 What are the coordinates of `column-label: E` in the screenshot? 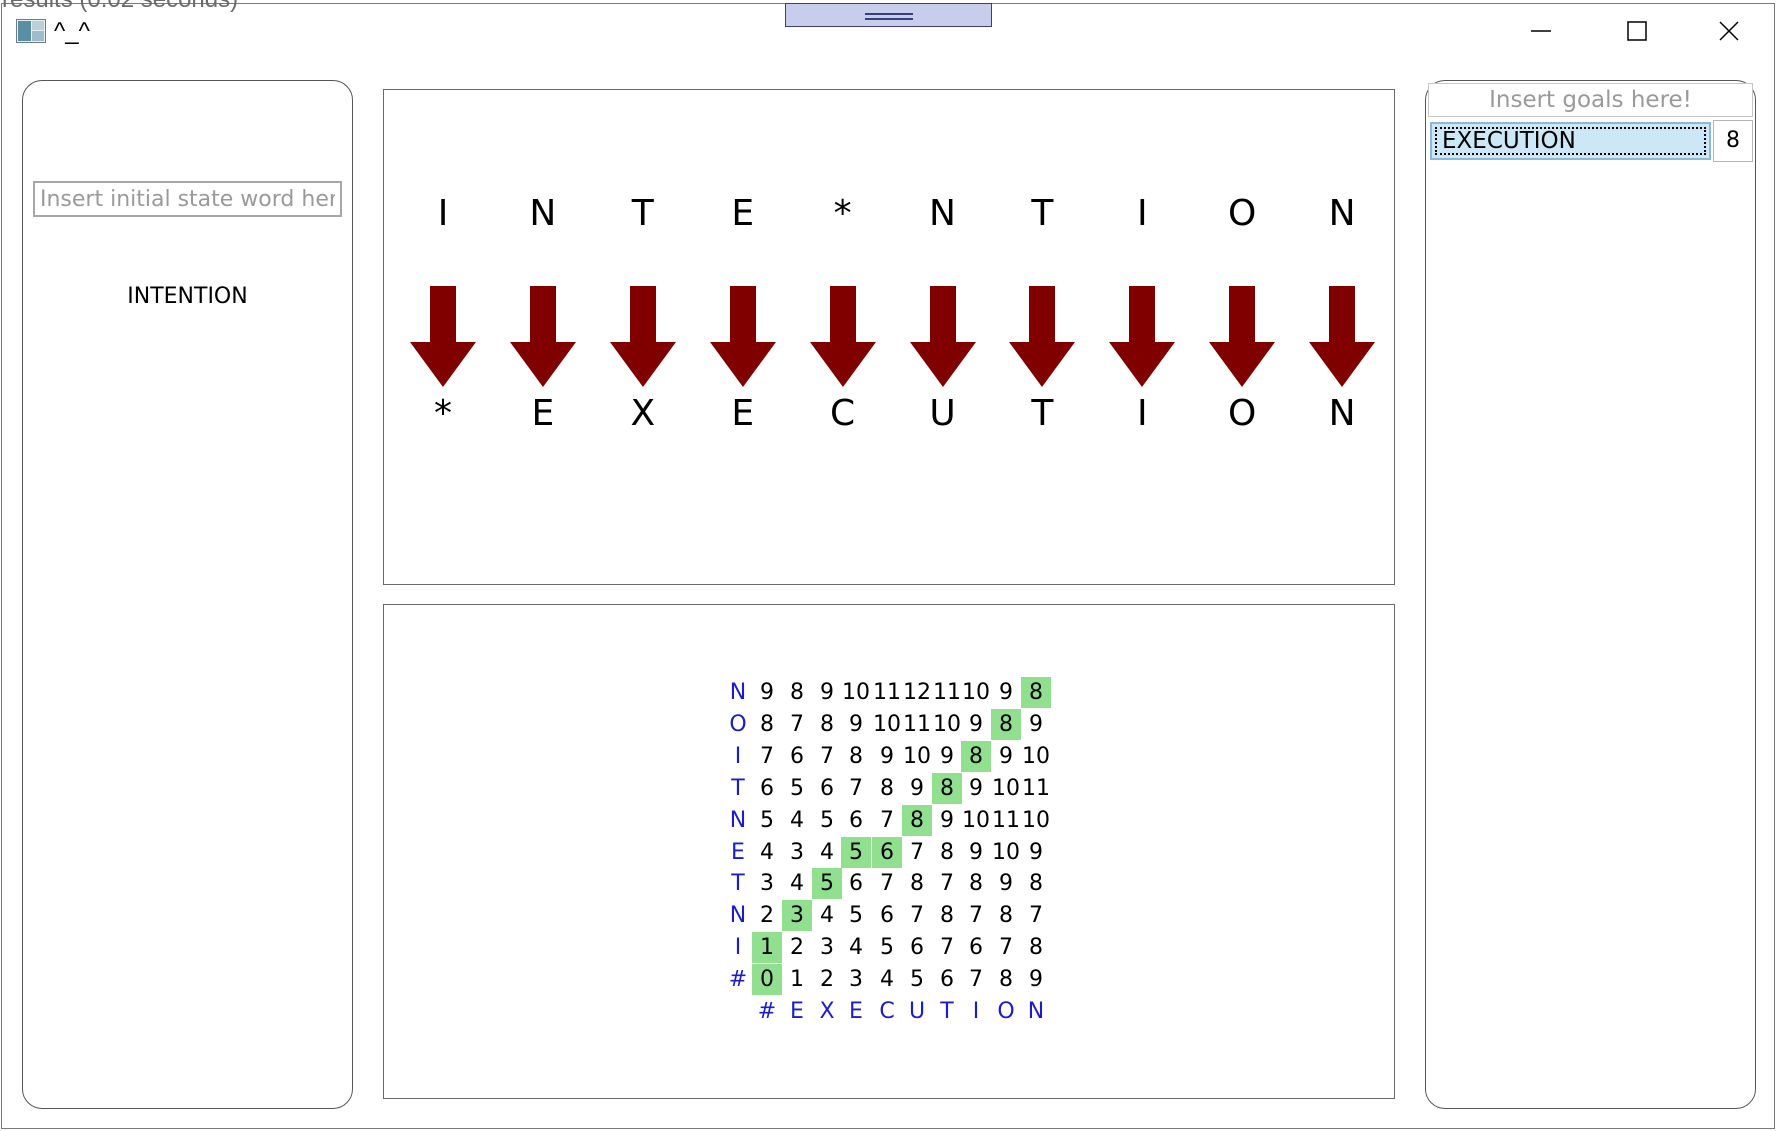 It's located at (856, 1011).